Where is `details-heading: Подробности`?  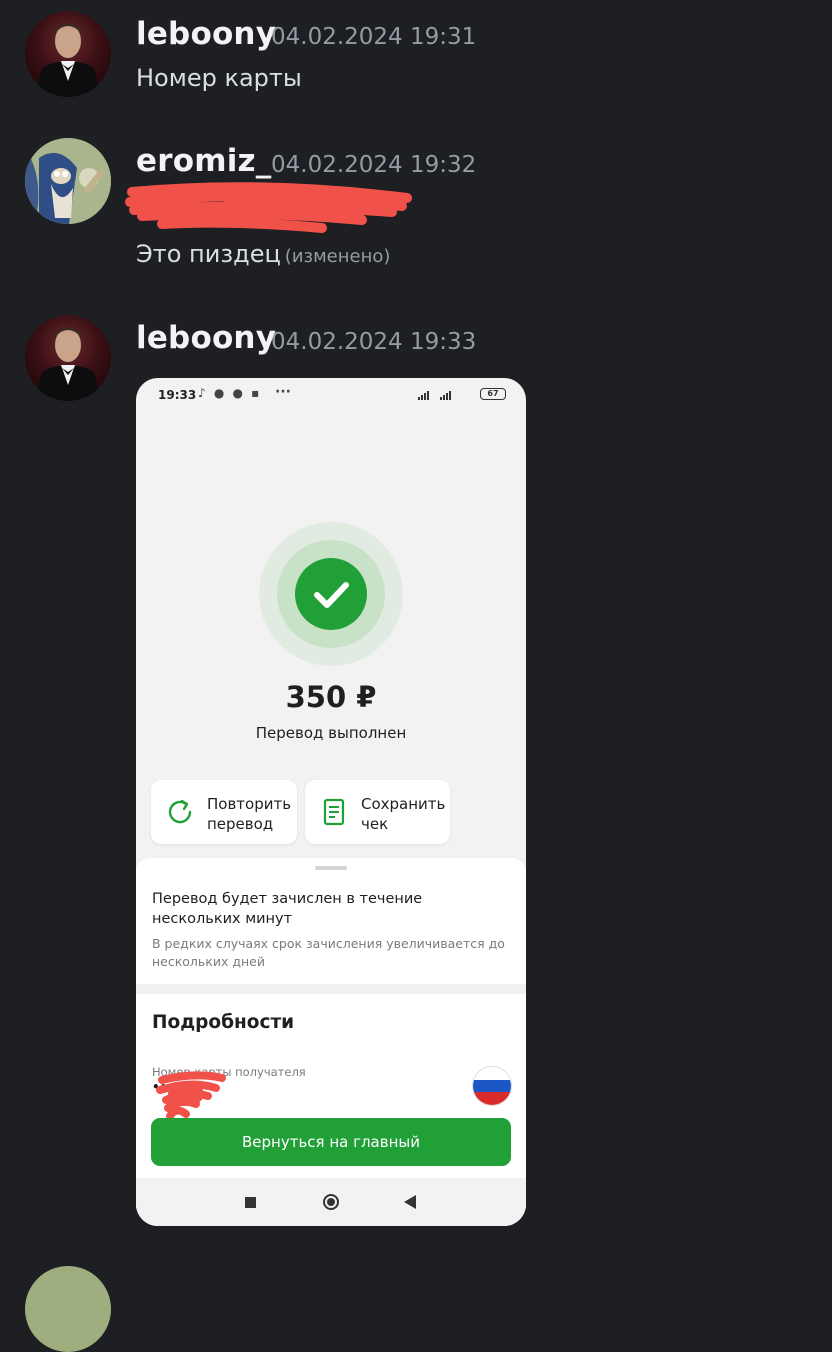
details-heading: Подробности is located at coordinates (223, 1022).